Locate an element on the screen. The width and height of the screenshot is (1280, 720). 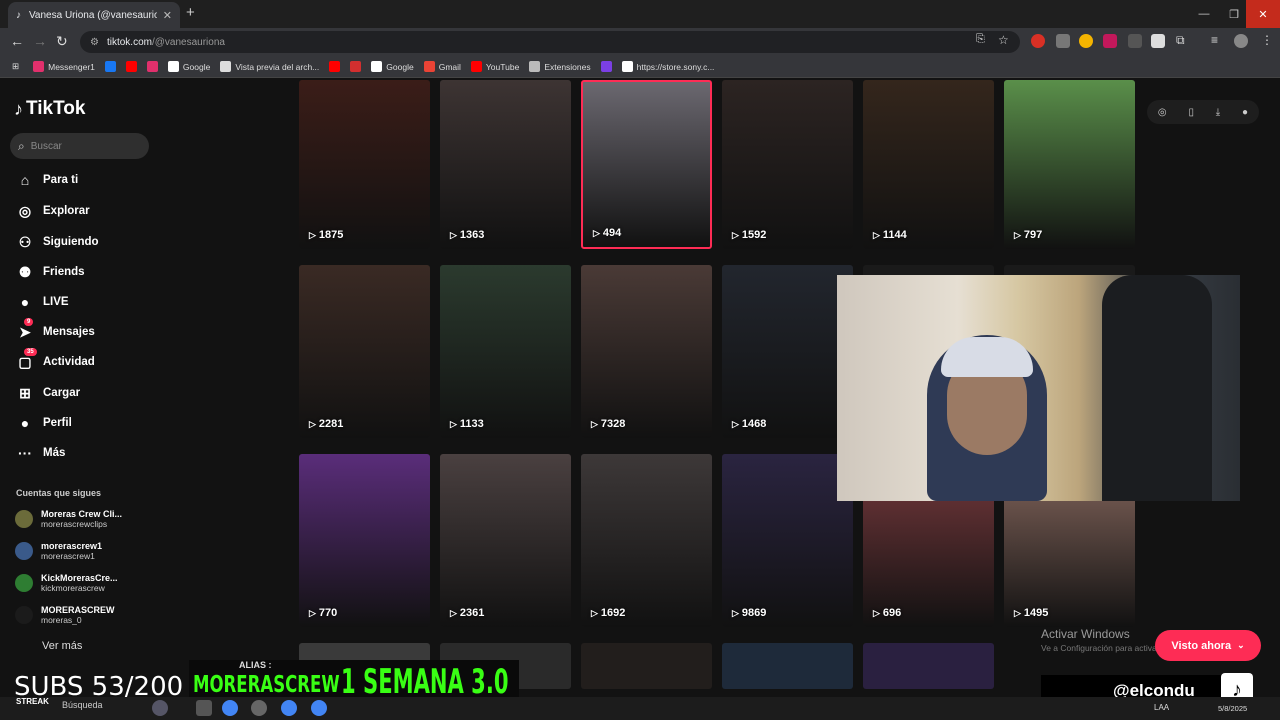
download-icon: ⤓ is located at coordinates (1218, 112).